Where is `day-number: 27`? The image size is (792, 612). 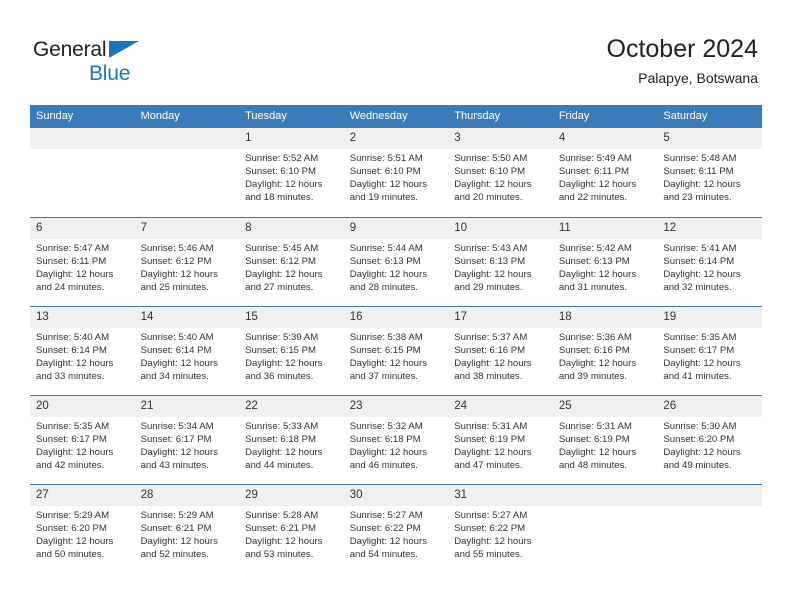 day-number: 27 is located at coordinates (82, 495).